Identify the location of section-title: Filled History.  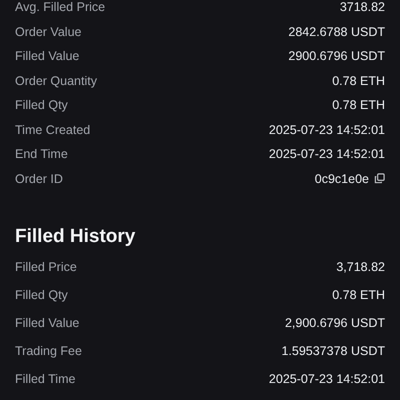
(75, 237).